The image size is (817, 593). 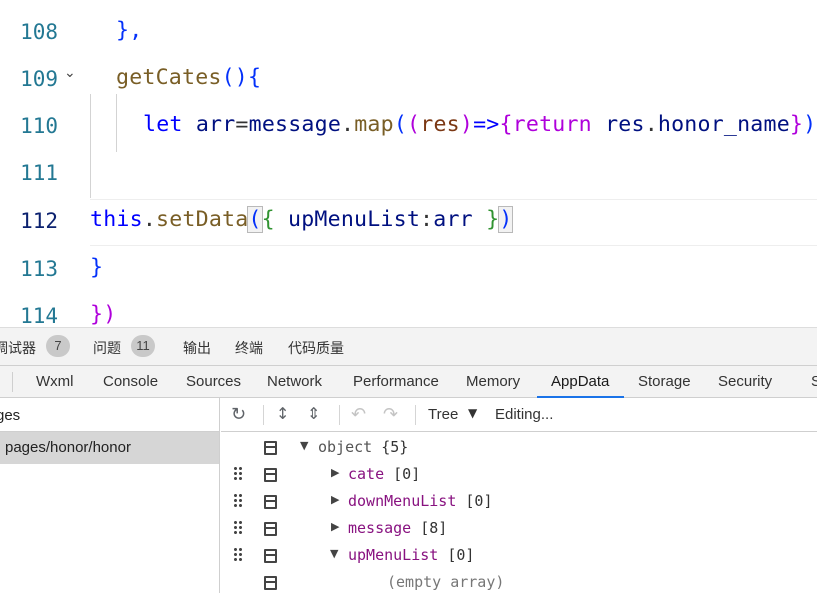 I want to click on tab-terminal: 终端, so click(x=249, y=348).